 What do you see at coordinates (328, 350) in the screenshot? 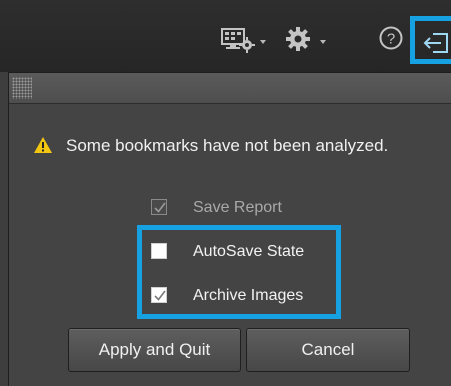
I see `cancel-button: Cancel` at bounding box center [328, 350].